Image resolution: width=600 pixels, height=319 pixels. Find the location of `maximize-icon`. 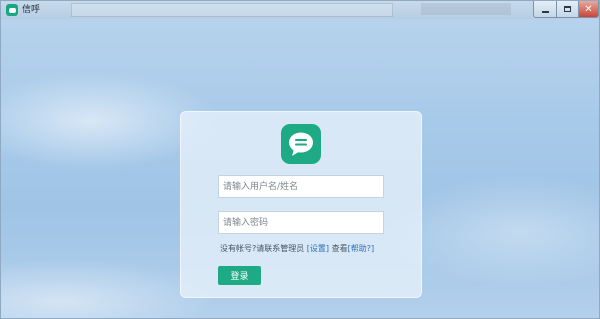

maximize-icon is located at coordinates (567, 9).